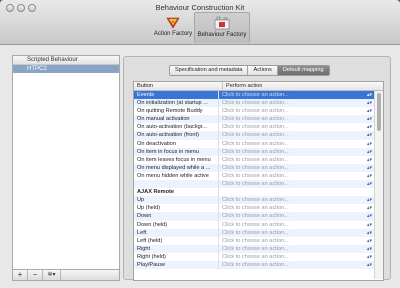 The image size is (400, 288). Describe the element at coordinates (263, 70) in the screenshot. I see `tab-actions: Actions` at that location.